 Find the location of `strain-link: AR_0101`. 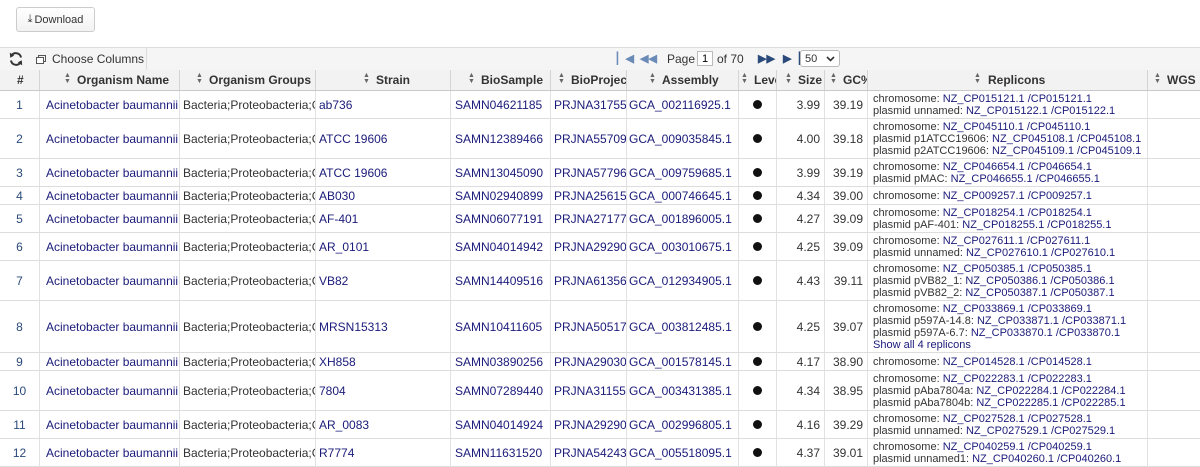

strain-link: AR_0101 is located at coordinates (344, 247).